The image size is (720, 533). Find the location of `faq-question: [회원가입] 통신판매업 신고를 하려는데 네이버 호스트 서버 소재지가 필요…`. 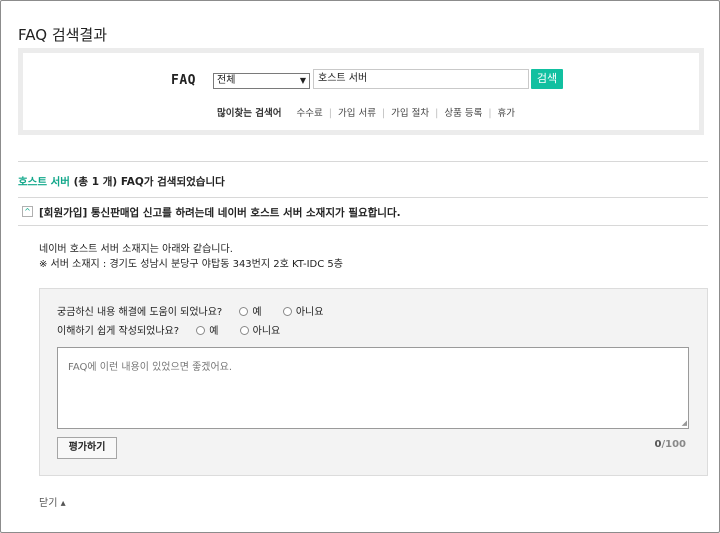

faq-question: [회원가입] 통신판매업 신고를 하려는데 네이버 호스트 서버 소재지가 필요… is located at coordinates (220, 212).